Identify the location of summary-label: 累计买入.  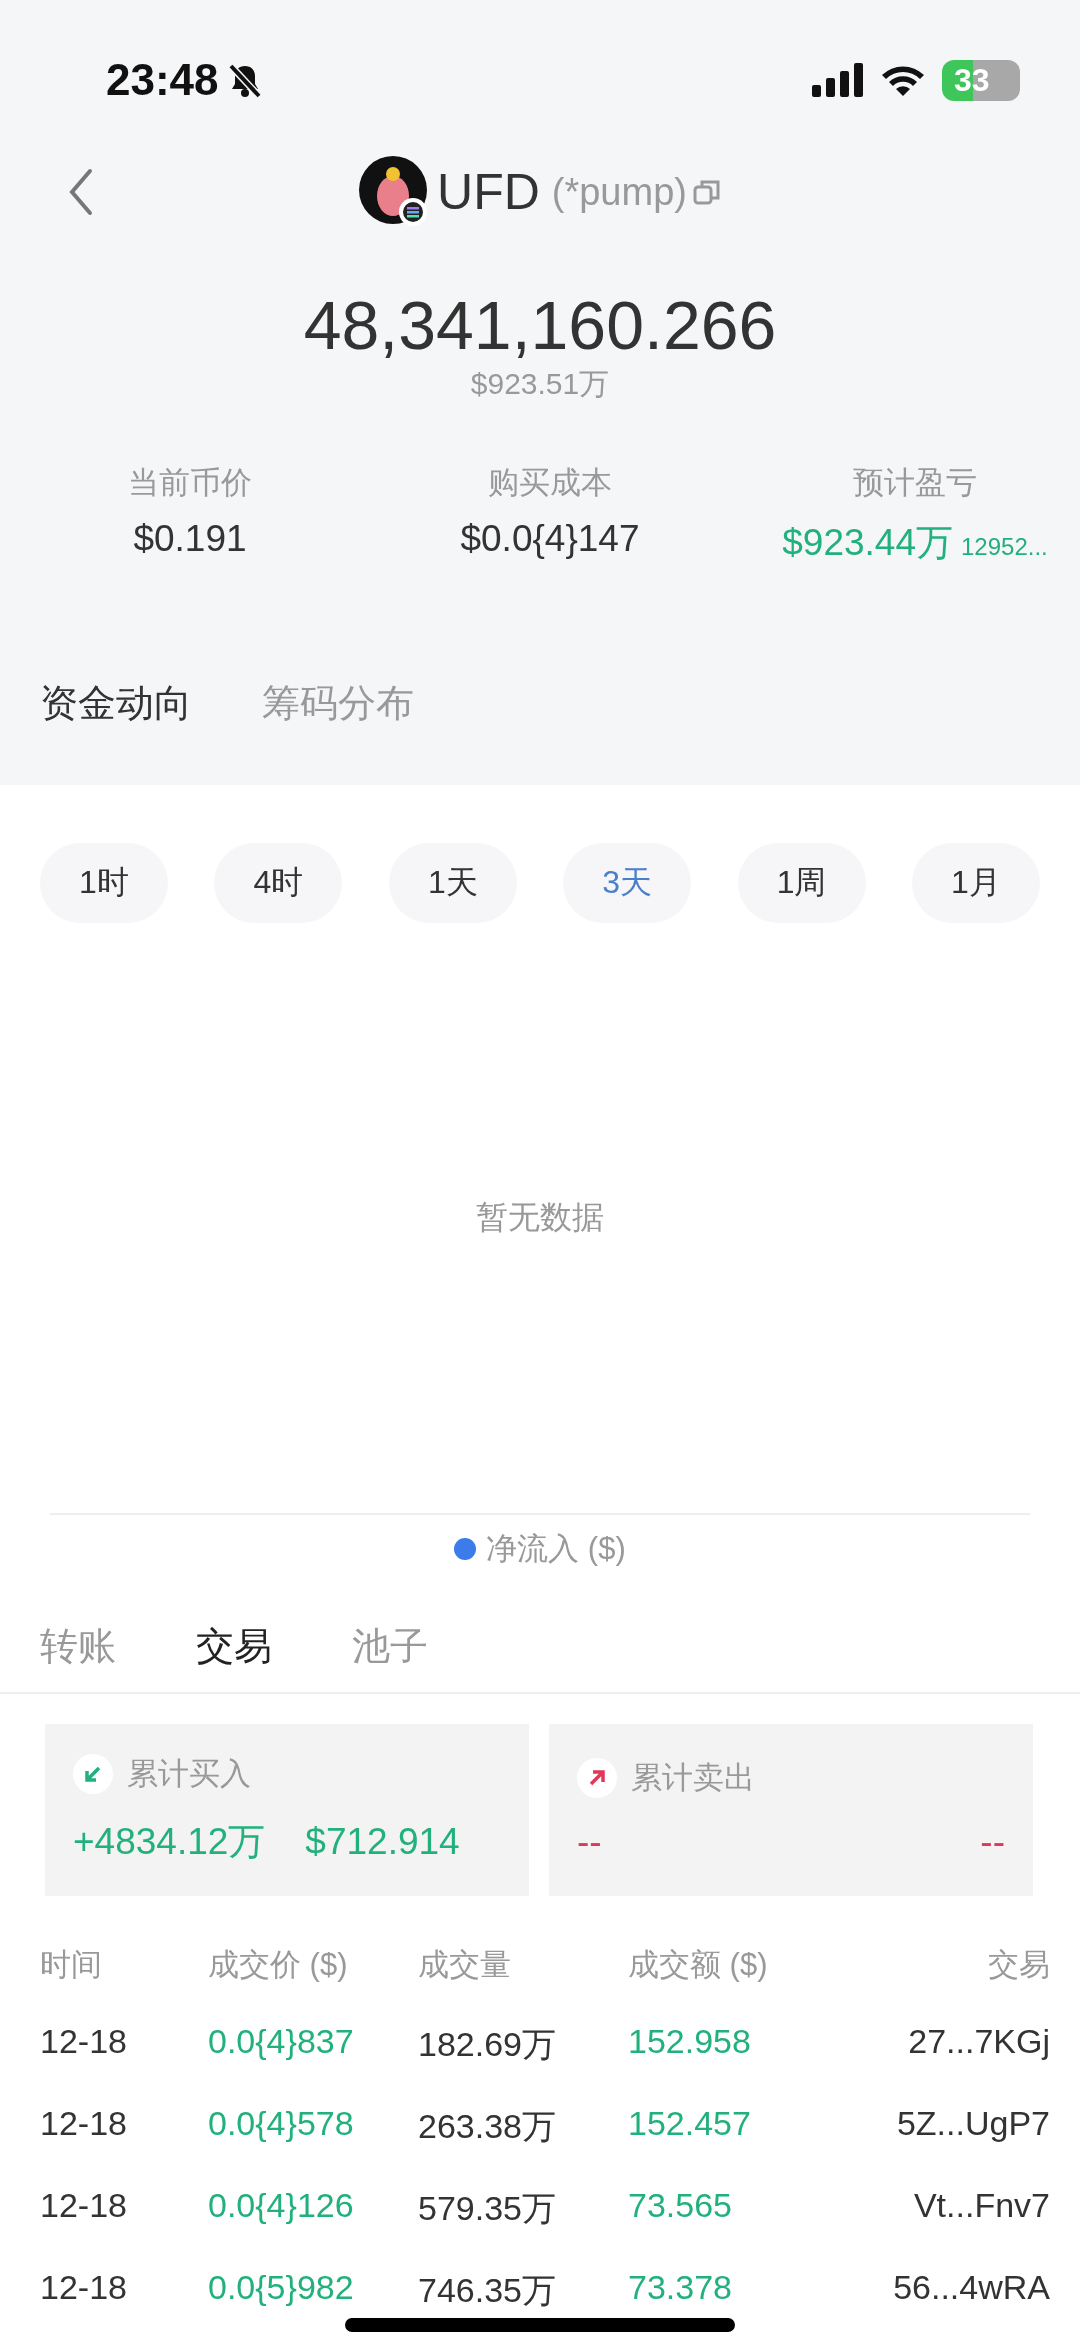
(189, 1774).